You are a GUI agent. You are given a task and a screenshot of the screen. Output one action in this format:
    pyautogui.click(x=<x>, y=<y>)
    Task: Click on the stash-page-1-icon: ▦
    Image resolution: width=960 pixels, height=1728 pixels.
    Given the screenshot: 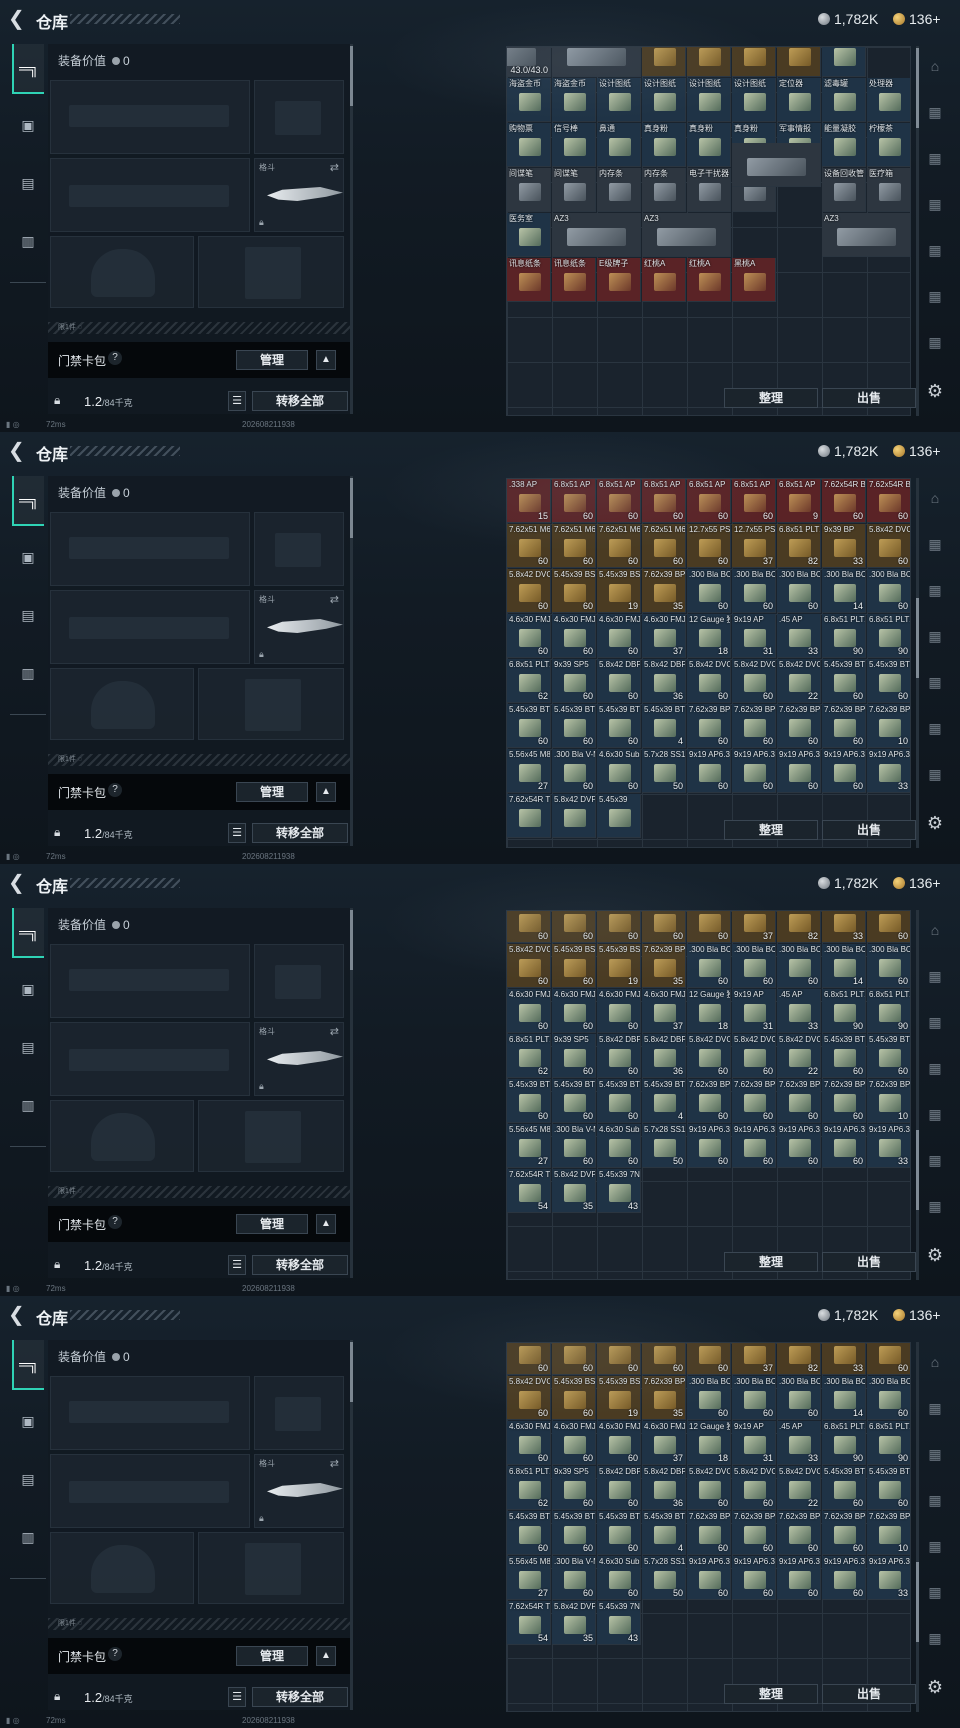 What is the action you would take?
    pyautogui.click(x=935, y=112)
    